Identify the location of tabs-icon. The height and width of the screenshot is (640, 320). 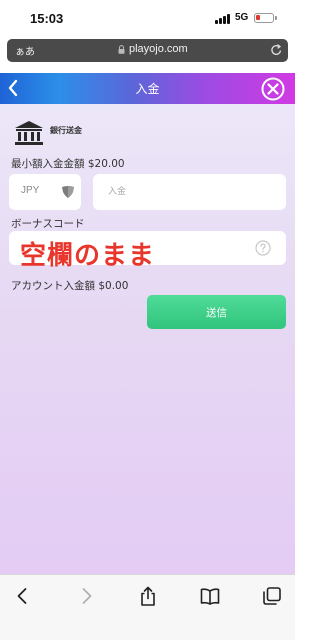
(272, 596).